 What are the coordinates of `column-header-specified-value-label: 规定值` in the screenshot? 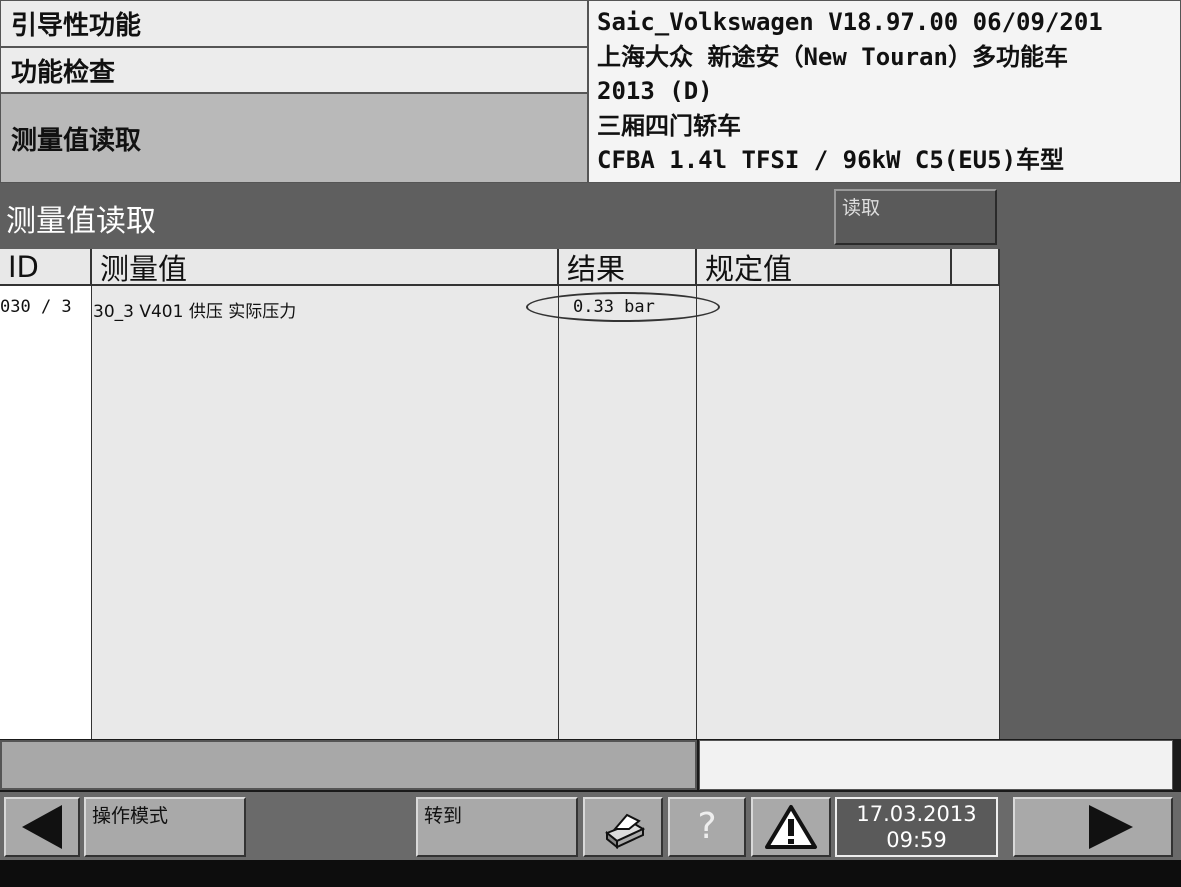 It's located at (749, 268).